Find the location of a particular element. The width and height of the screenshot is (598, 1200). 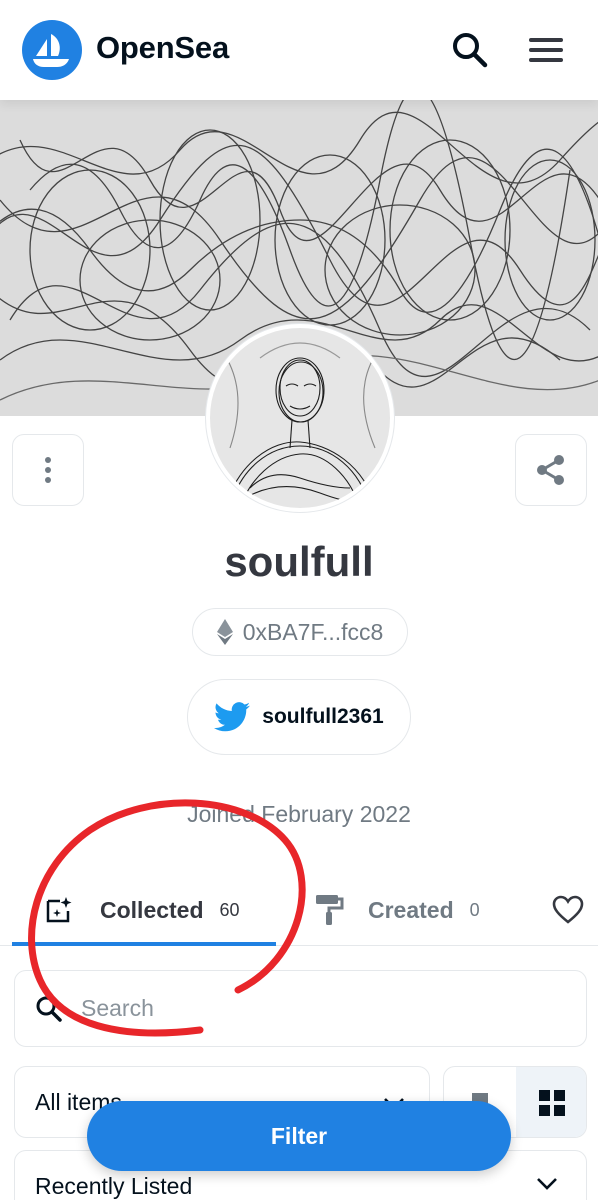

tab-collected: Collected 60 is located at coordinates (142, 910).